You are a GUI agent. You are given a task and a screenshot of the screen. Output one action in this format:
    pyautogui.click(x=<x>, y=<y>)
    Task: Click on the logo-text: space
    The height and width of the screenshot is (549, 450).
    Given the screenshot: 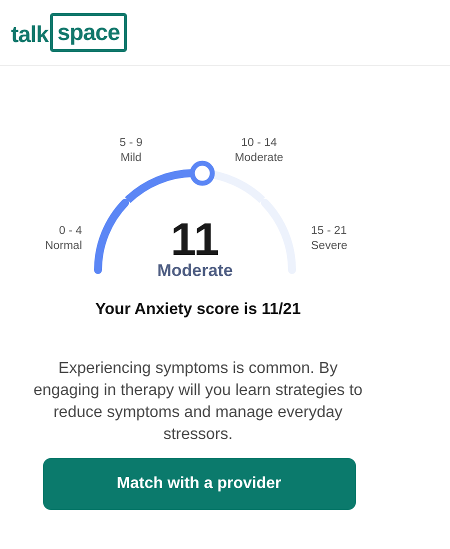 What is the action you would take?
    pyautogui.click(x=88, y=32)
    